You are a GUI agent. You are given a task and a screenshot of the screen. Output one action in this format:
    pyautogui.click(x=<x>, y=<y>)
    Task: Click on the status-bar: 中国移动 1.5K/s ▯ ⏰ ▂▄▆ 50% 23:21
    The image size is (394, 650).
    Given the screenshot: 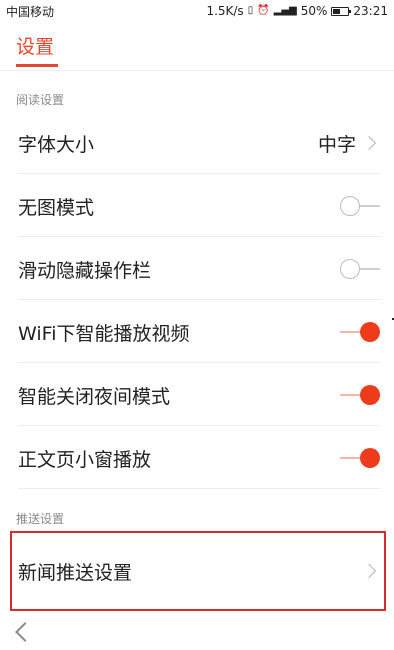 What is the action you would take?
    pyautogui.click(x=197, y=11)
    